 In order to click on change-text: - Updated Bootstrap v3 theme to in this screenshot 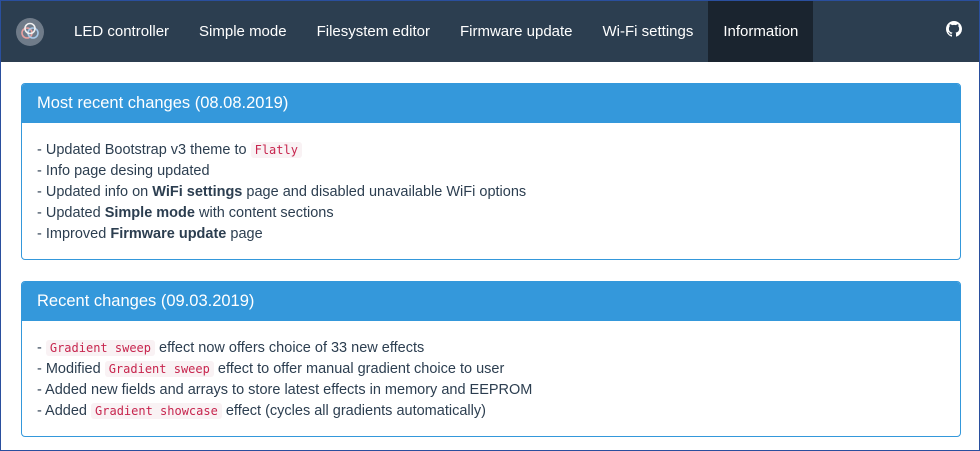, I will do `click(144, 150)`.